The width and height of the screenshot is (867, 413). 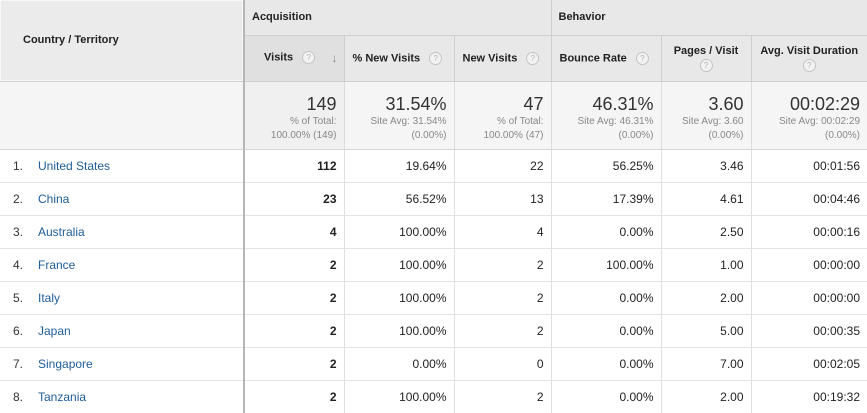 What do you see at coordinates (25, 298) in the screenshot?
I see `row-index: 5.` at bounding box center [25, 298].